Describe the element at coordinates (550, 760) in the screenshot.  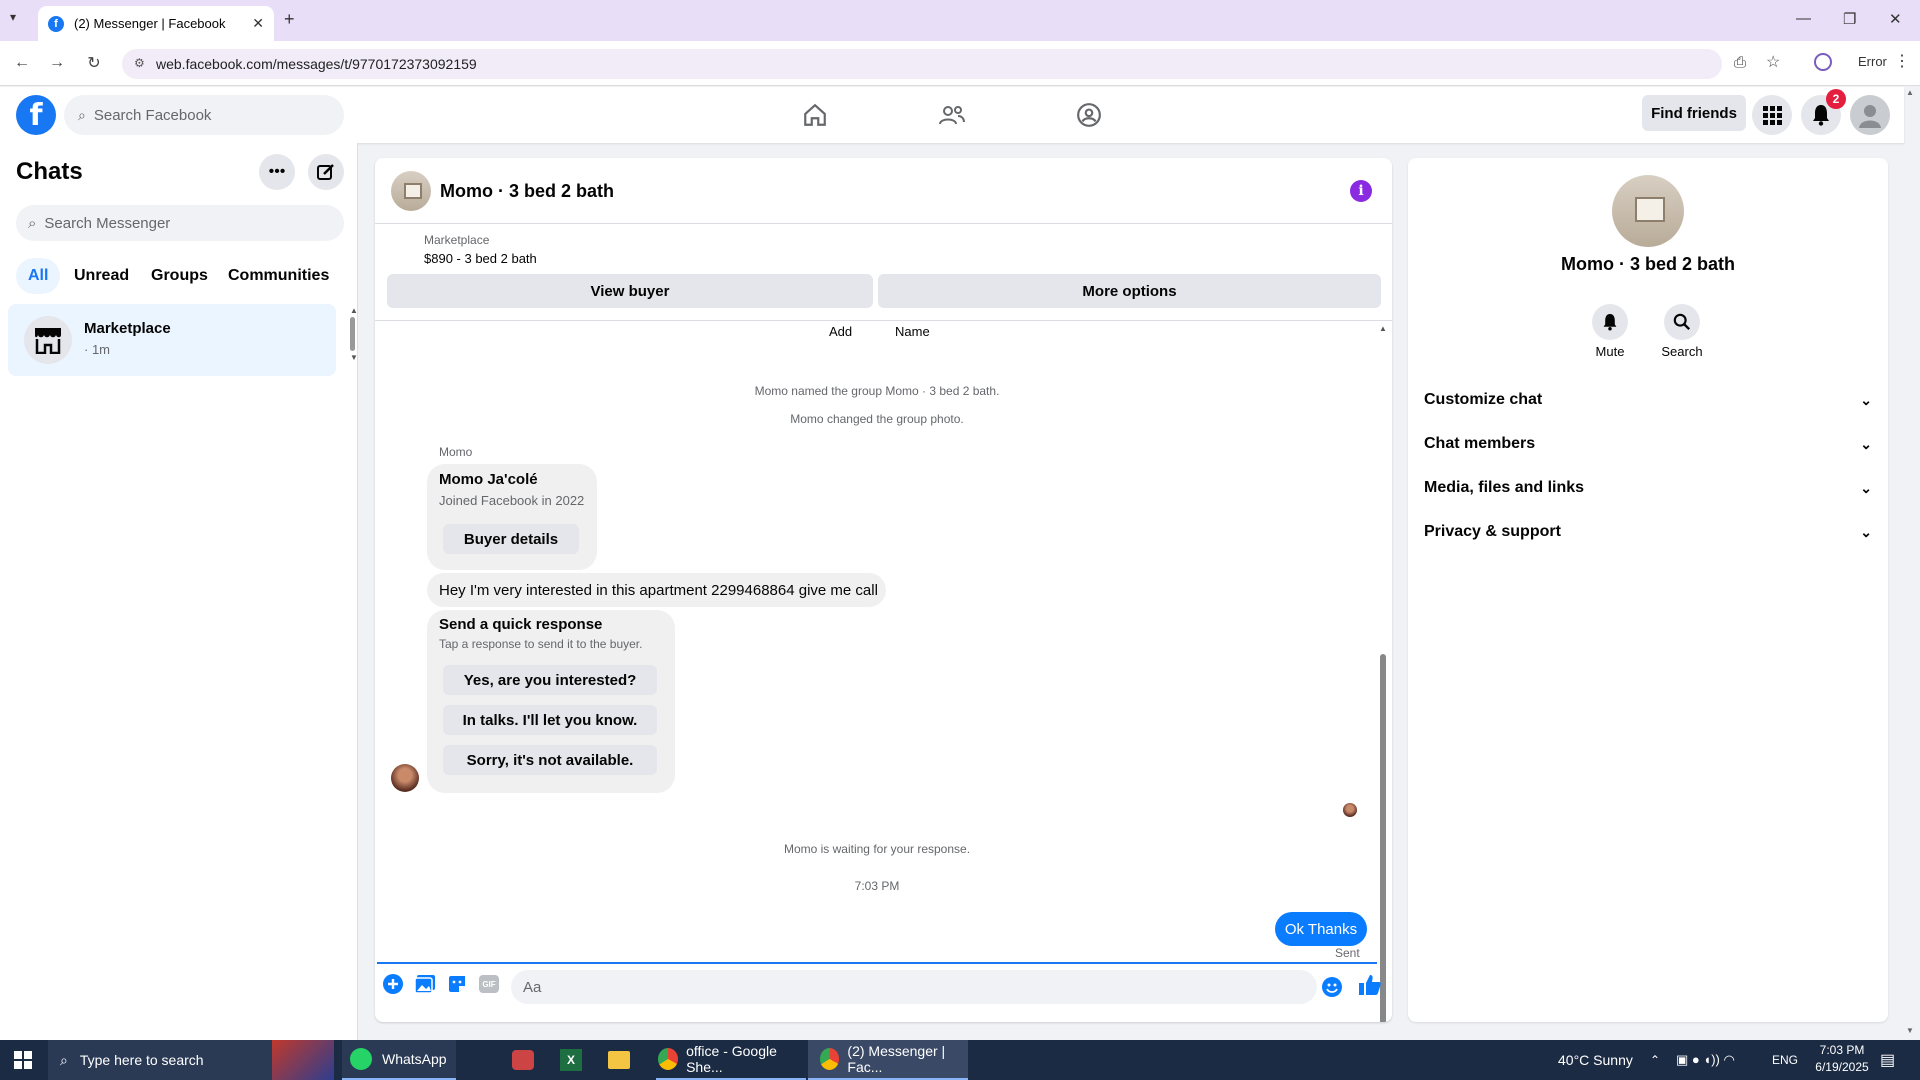
I see `quick-response-option: Sorry, it's not available.` at that location.